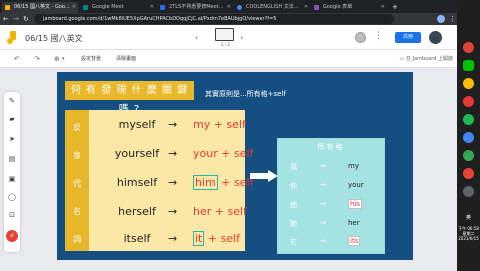 Image resolution: width=480 pixels, height=271 pixels. What do you see at coordinates (331, 147) in the screenshot?
I see `possessive-header: 所有格` at bounding box center [331, 147].